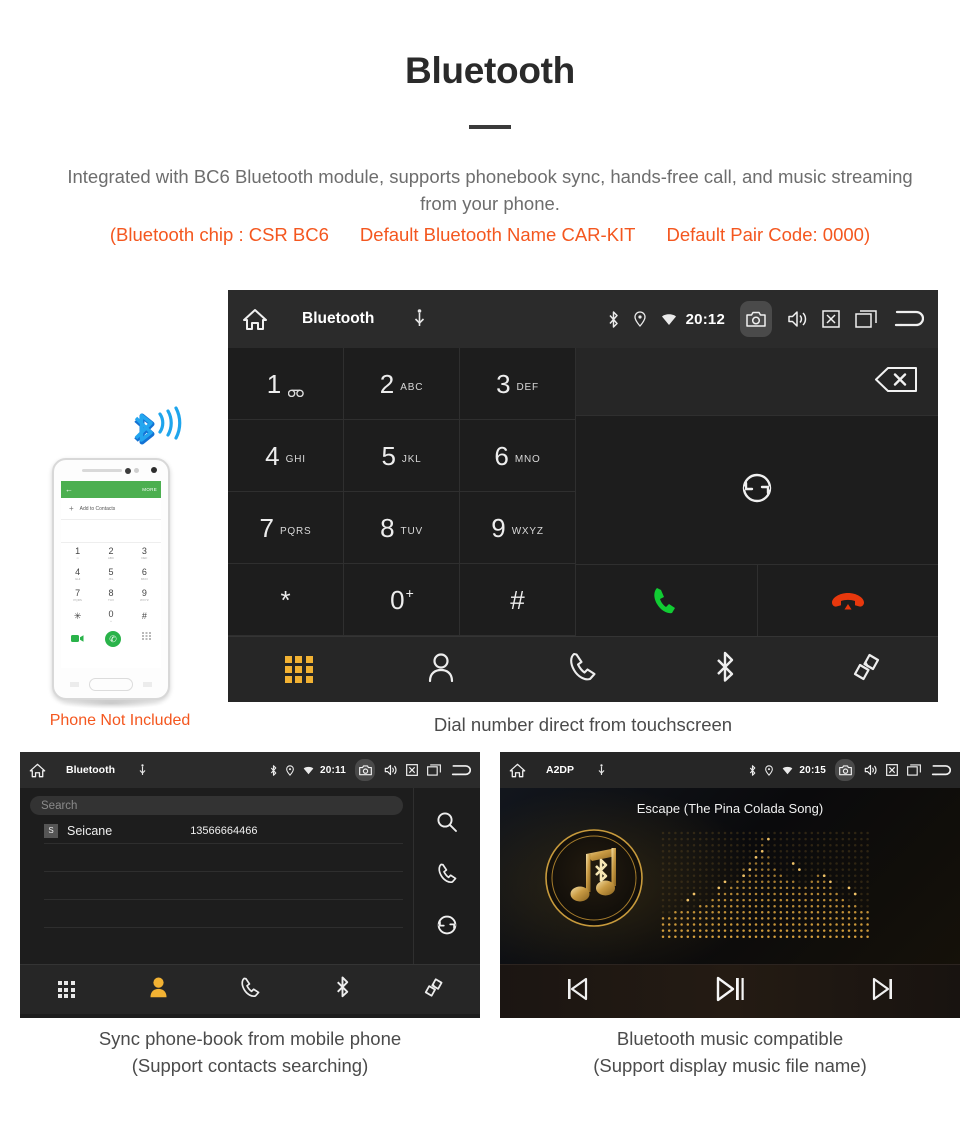 The width and height of the screenshot is (980, 1143). I want to click on dial-key-6: 6 MNO, so click(518, 456).